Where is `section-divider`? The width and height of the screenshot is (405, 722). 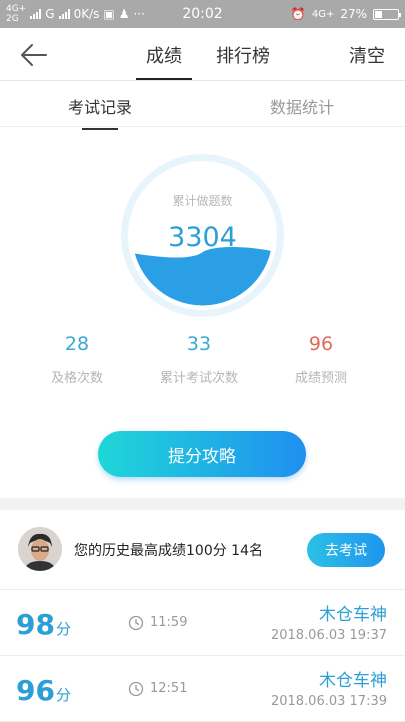
section-divider is located at coordinates (202, 504).